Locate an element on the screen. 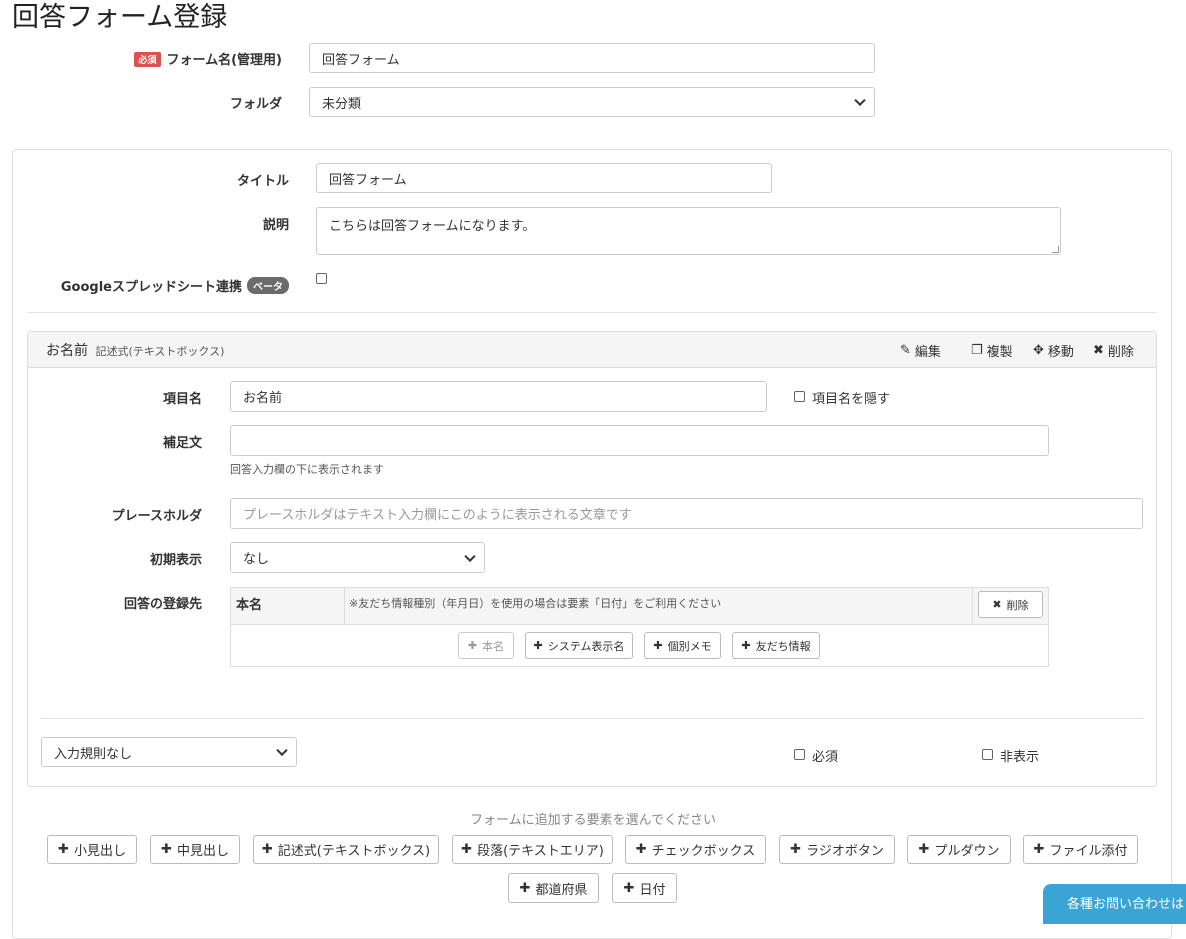  add-medium-heading-button: ✚ 中見出し is located at coordinates (195, 849).